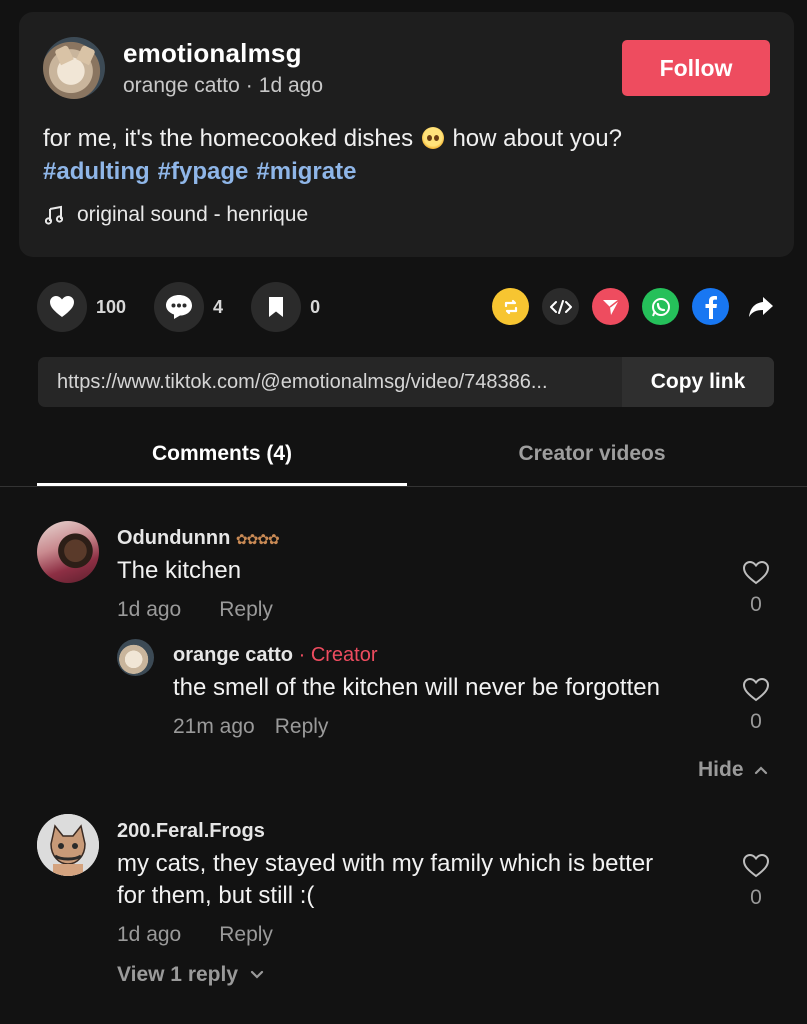  I want to click on music-note-icon, so click(54, 215).